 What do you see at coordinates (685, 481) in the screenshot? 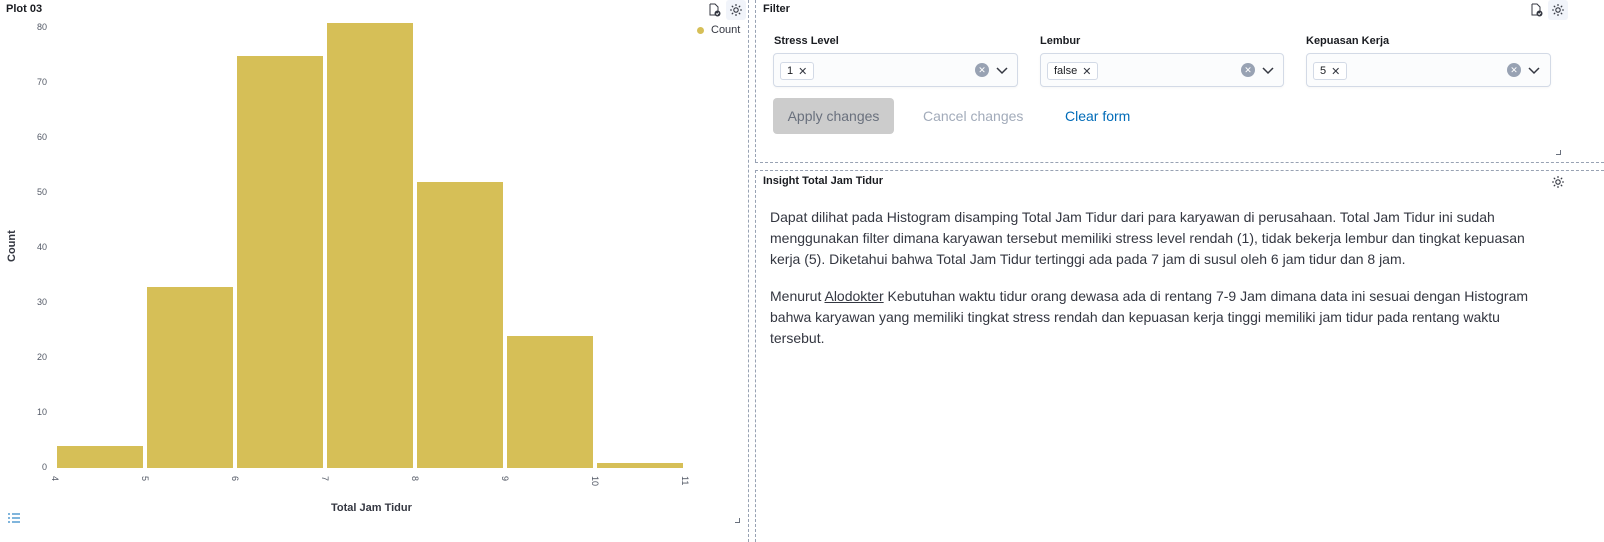
I see `x-tick-label: 11` at bounding box center [685, 481].